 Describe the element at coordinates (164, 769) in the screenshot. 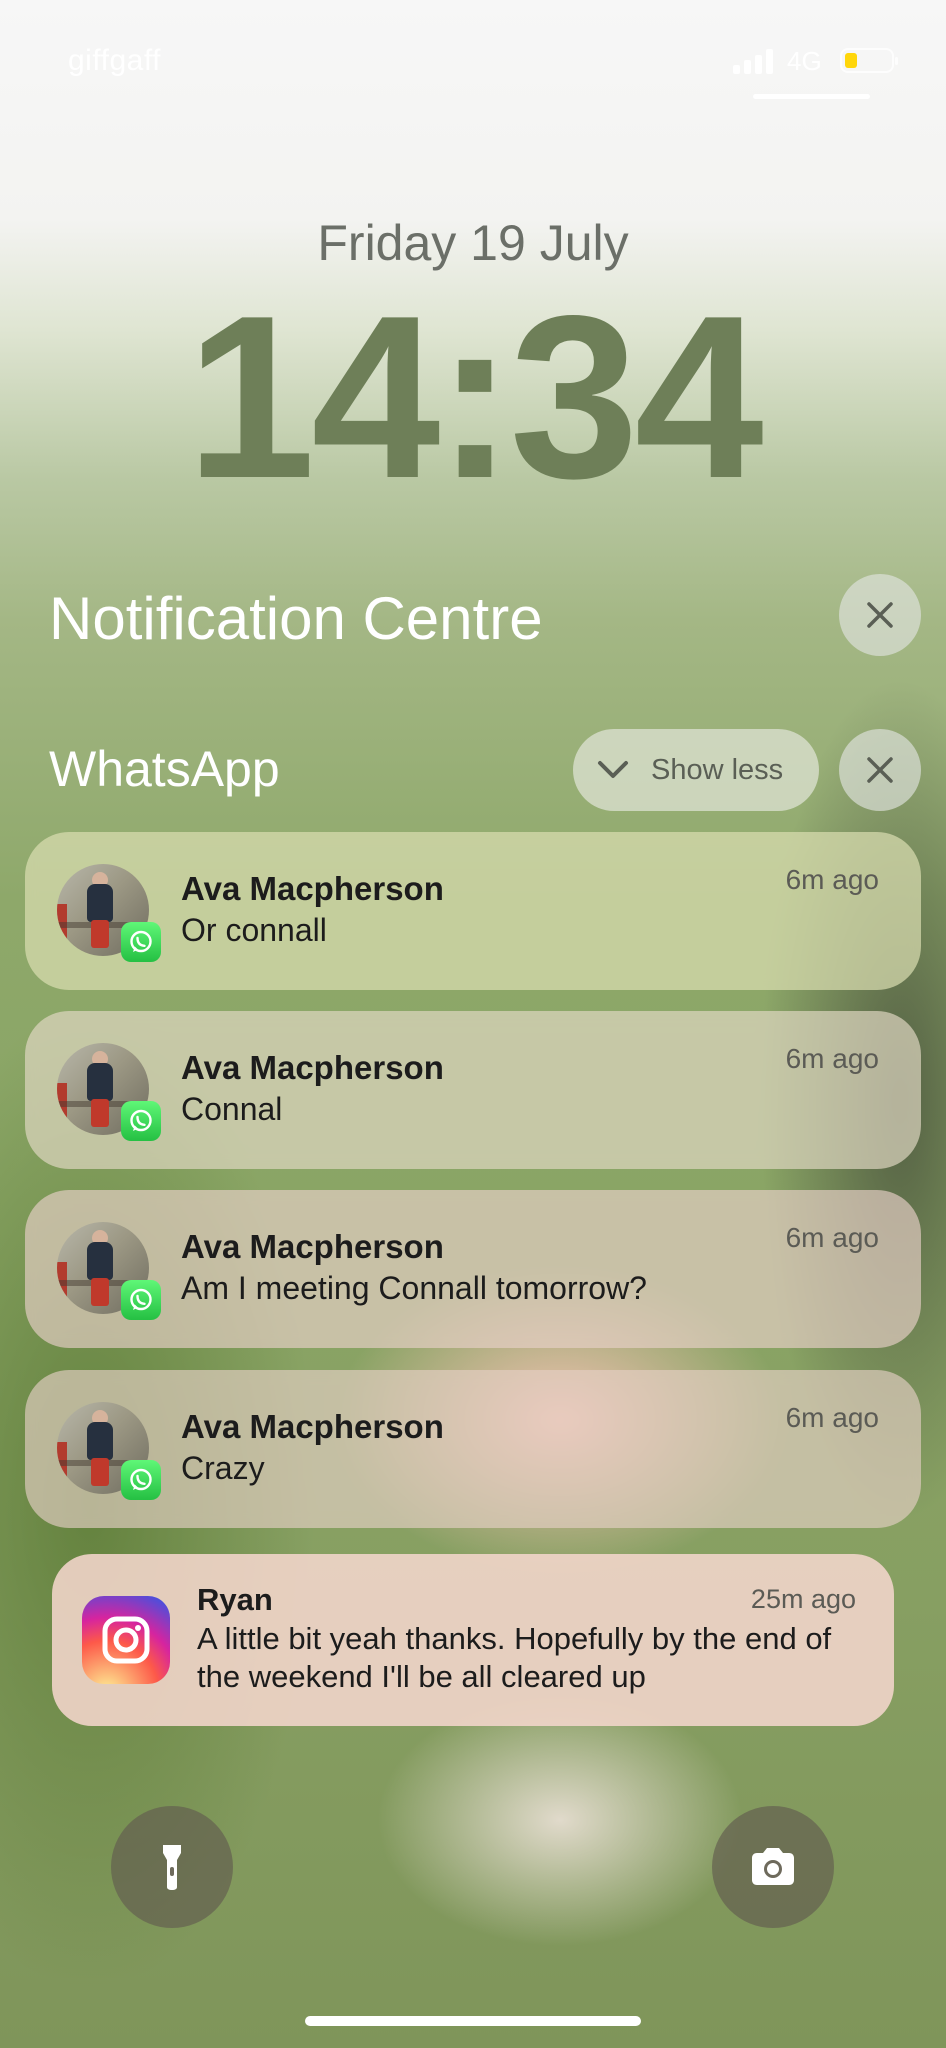

I see `whatsapp-group-title: WhatsApp` at that location.